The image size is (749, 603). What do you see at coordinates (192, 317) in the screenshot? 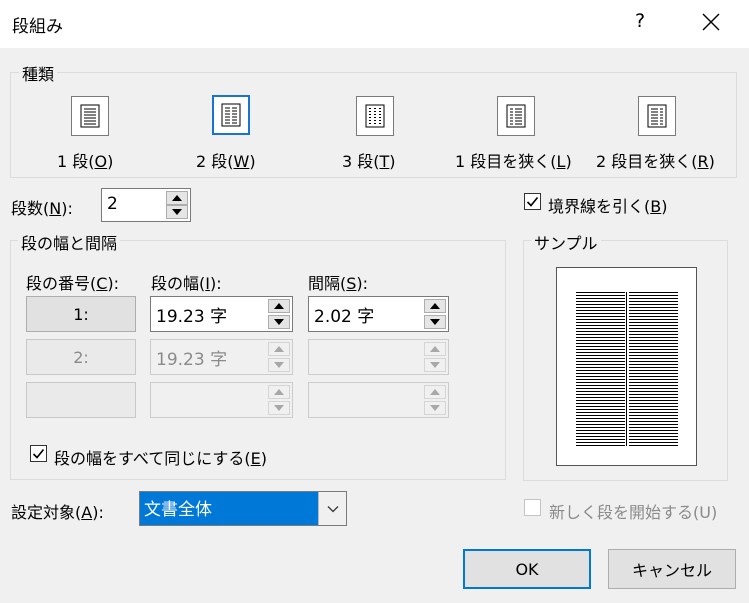
I see `column-1-width-value: 19.23 字` at bounding box center [192, 317].